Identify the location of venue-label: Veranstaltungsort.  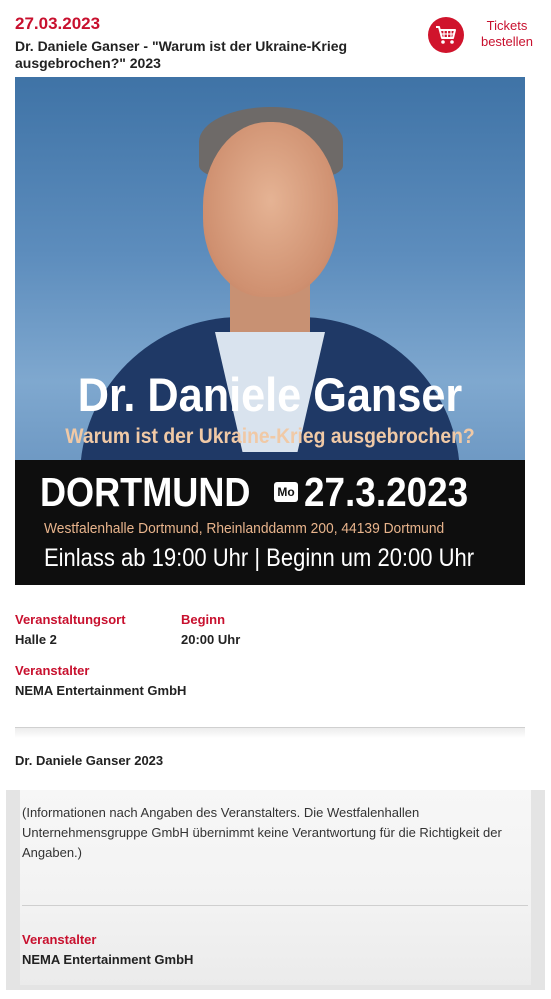
(70, 619).